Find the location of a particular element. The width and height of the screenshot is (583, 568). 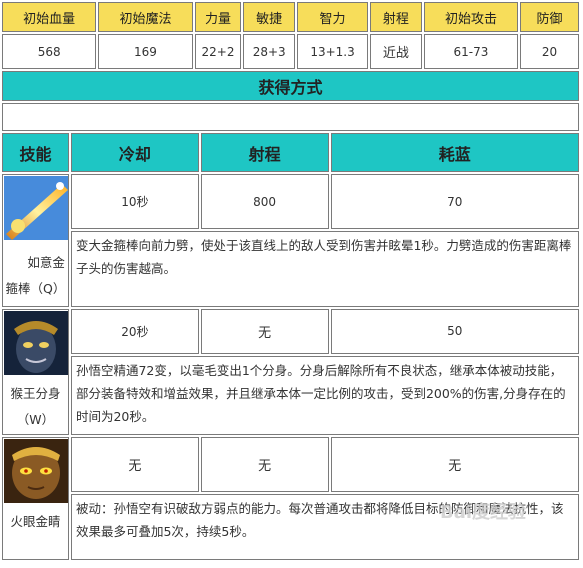

stat-value: 20 is located at coordinates (549, 51).